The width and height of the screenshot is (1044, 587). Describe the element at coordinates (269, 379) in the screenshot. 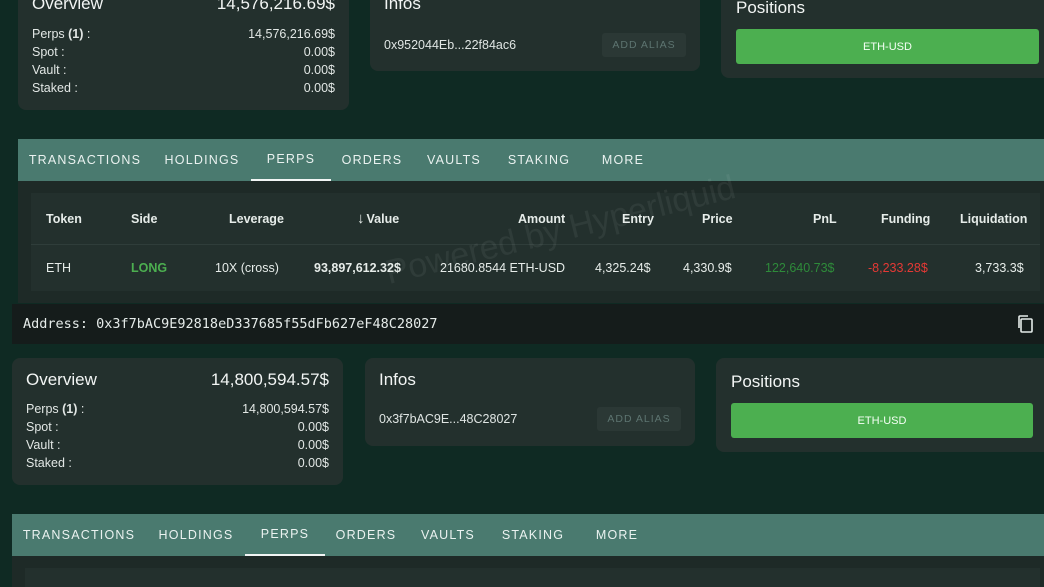

I see `overview-total: 14,800,594.57$` at that location.